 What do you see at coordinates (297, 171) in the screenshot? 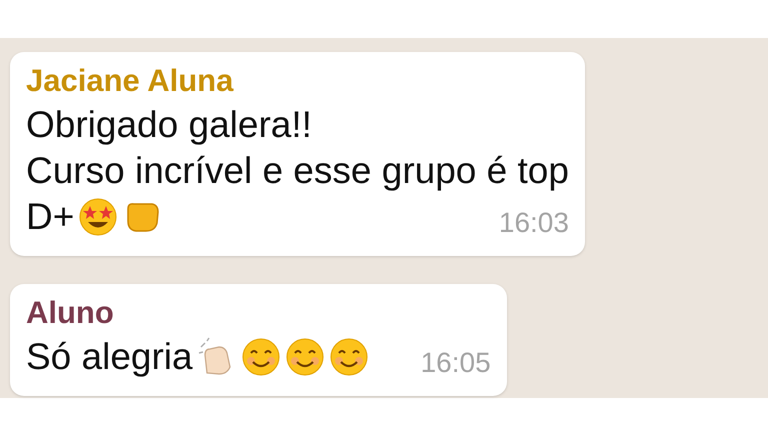
I see `message-text: Curso incrível e esse grupo é top` at bounding box center [297, 171].